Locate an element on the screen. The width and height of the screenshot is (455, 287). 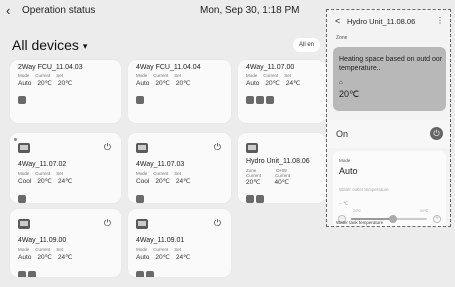
power-toggle-icon: ⏻ is located at coordinates (436, 133).